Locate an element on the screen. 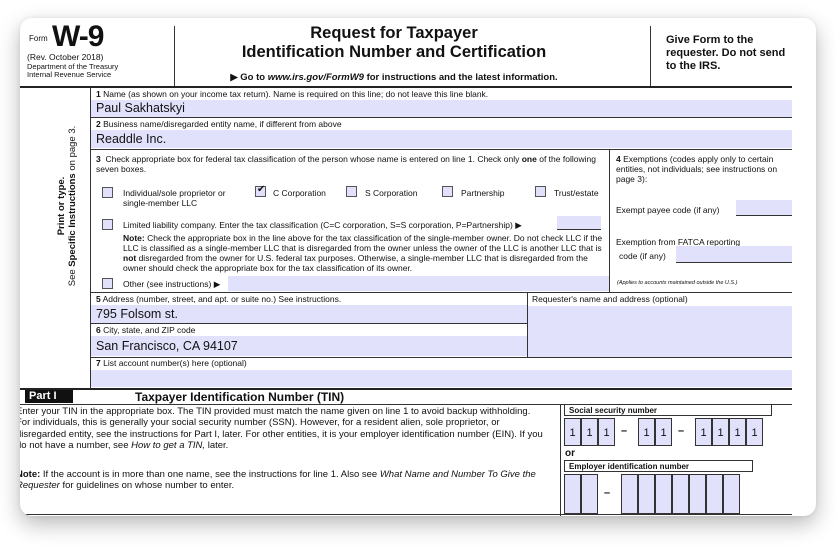 This screenshot has height=550, width=836. line7-label: 7 List account number(s) here (optional) is located at coordinates (171, 363).